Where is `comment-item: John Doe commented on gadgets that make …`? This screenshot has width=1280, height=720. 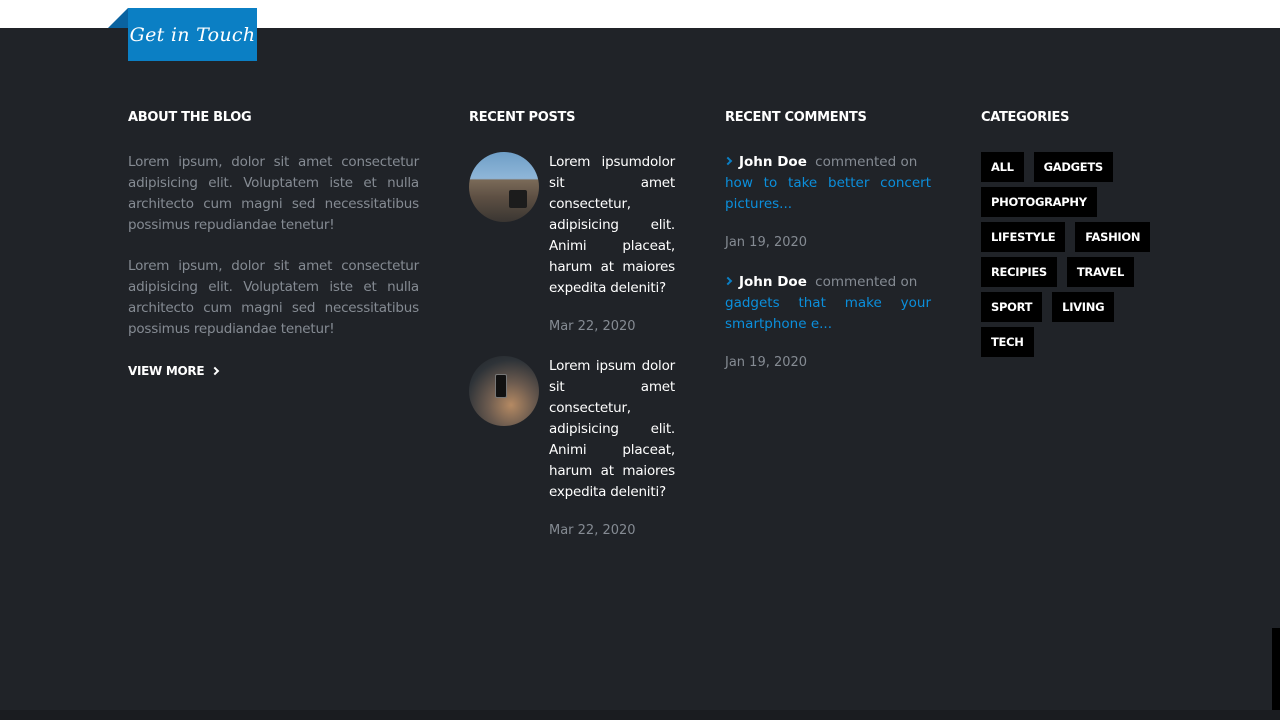 comment-item: John Doe commented on gadgets that make … is located at coordinates (827, 321).